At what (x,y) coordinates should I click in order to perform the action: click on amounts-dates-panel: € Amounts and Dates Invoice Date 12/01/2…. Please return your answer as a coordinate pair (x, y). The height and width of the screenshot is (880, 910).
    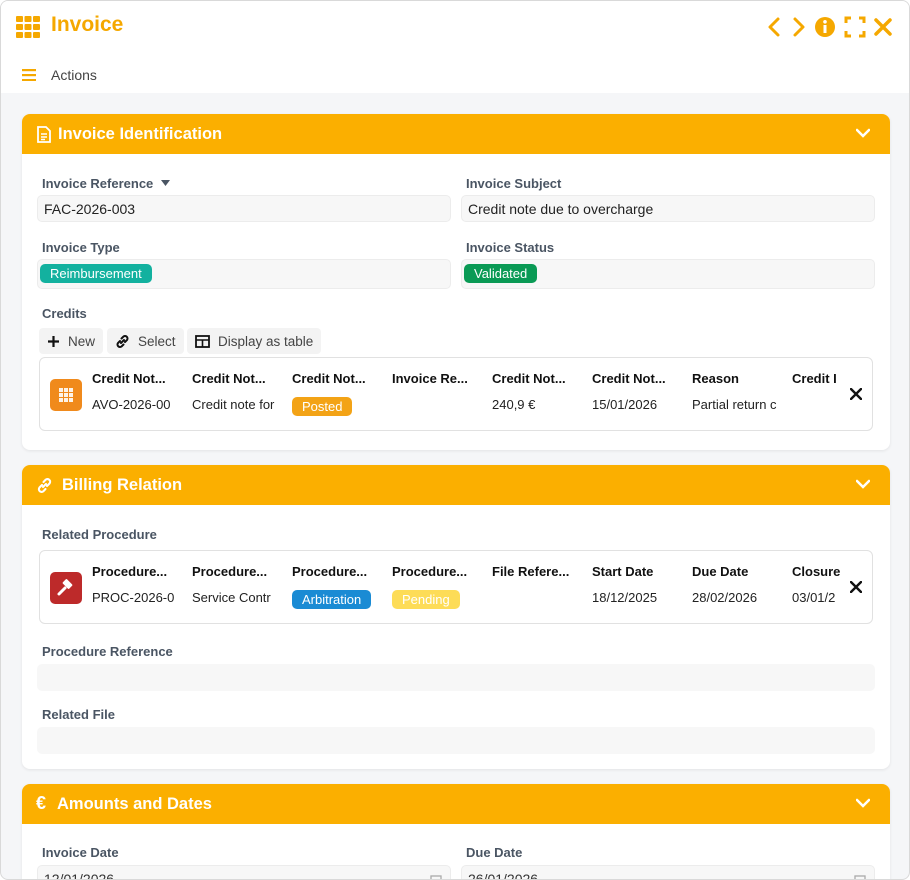
    Looking at the image, I should click on (456, 832).